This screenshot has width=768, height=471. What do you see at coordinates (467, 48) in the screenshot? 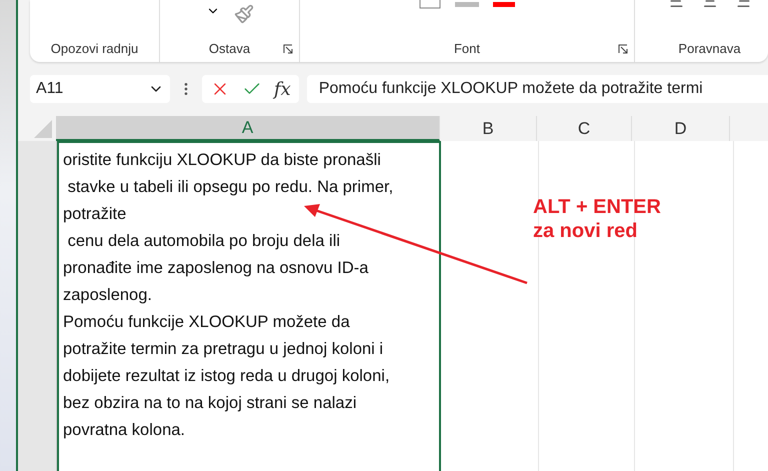
I see `group-label: Font` at bounding box center [467, 48].